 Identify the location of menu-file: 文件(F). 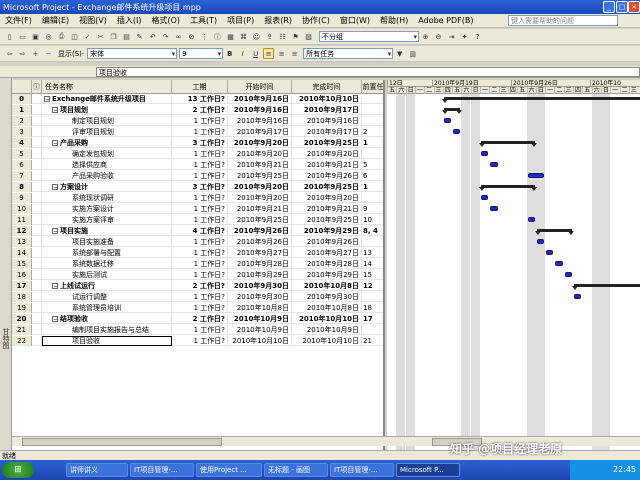
(18, 20).